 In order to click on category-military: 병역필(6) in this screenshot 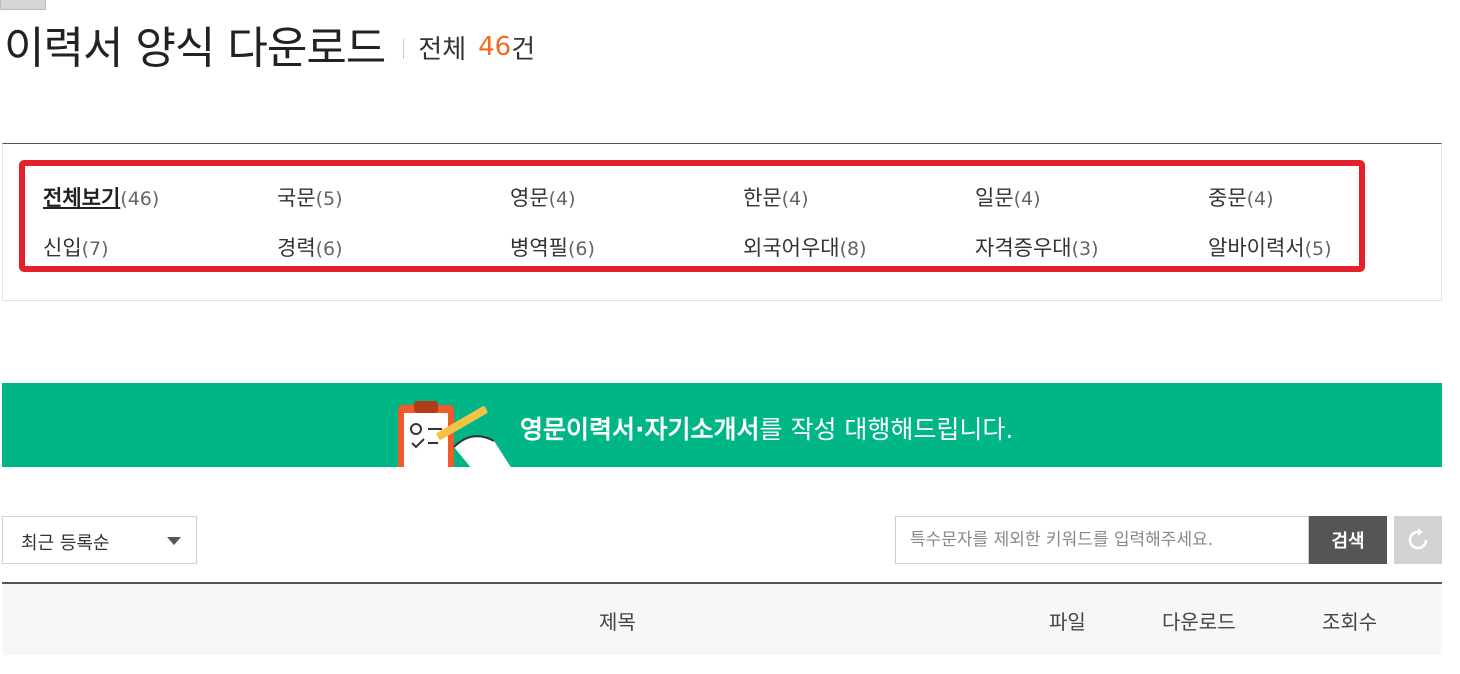, I will do `click(552, 248)`.